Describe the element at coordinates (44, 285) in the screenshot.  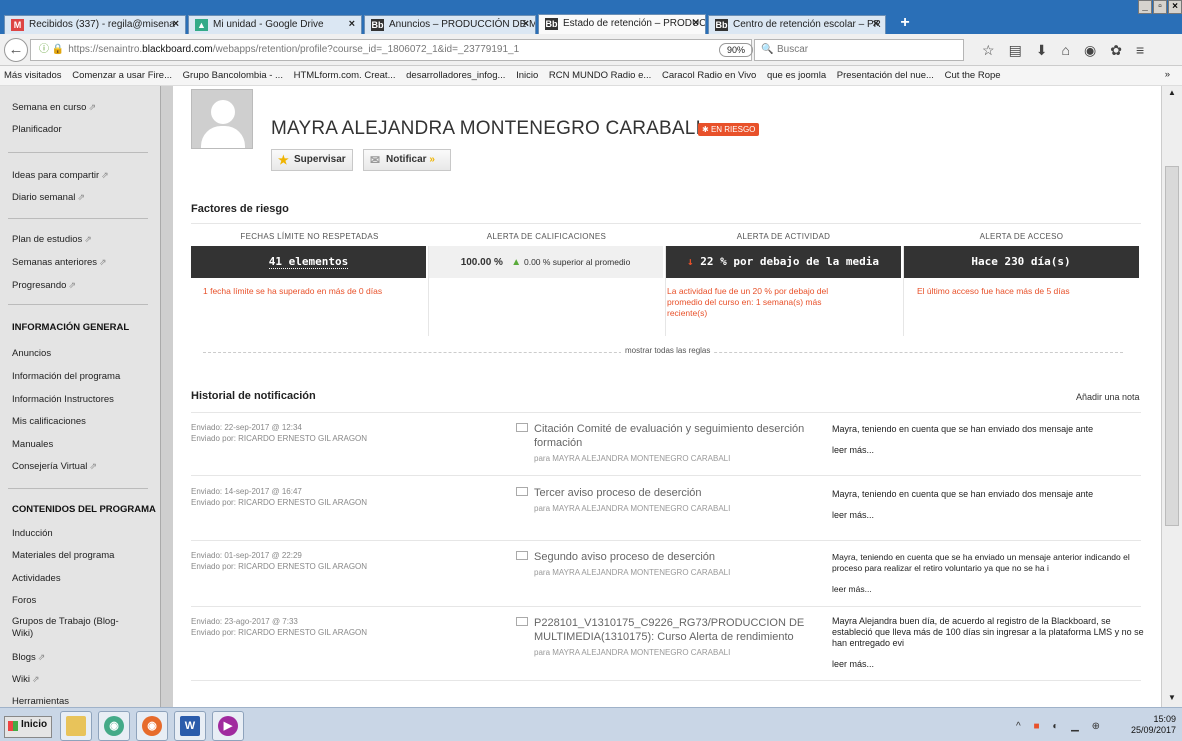
I see `sidebar-item-progresando: Progresando ⇗` at that location.